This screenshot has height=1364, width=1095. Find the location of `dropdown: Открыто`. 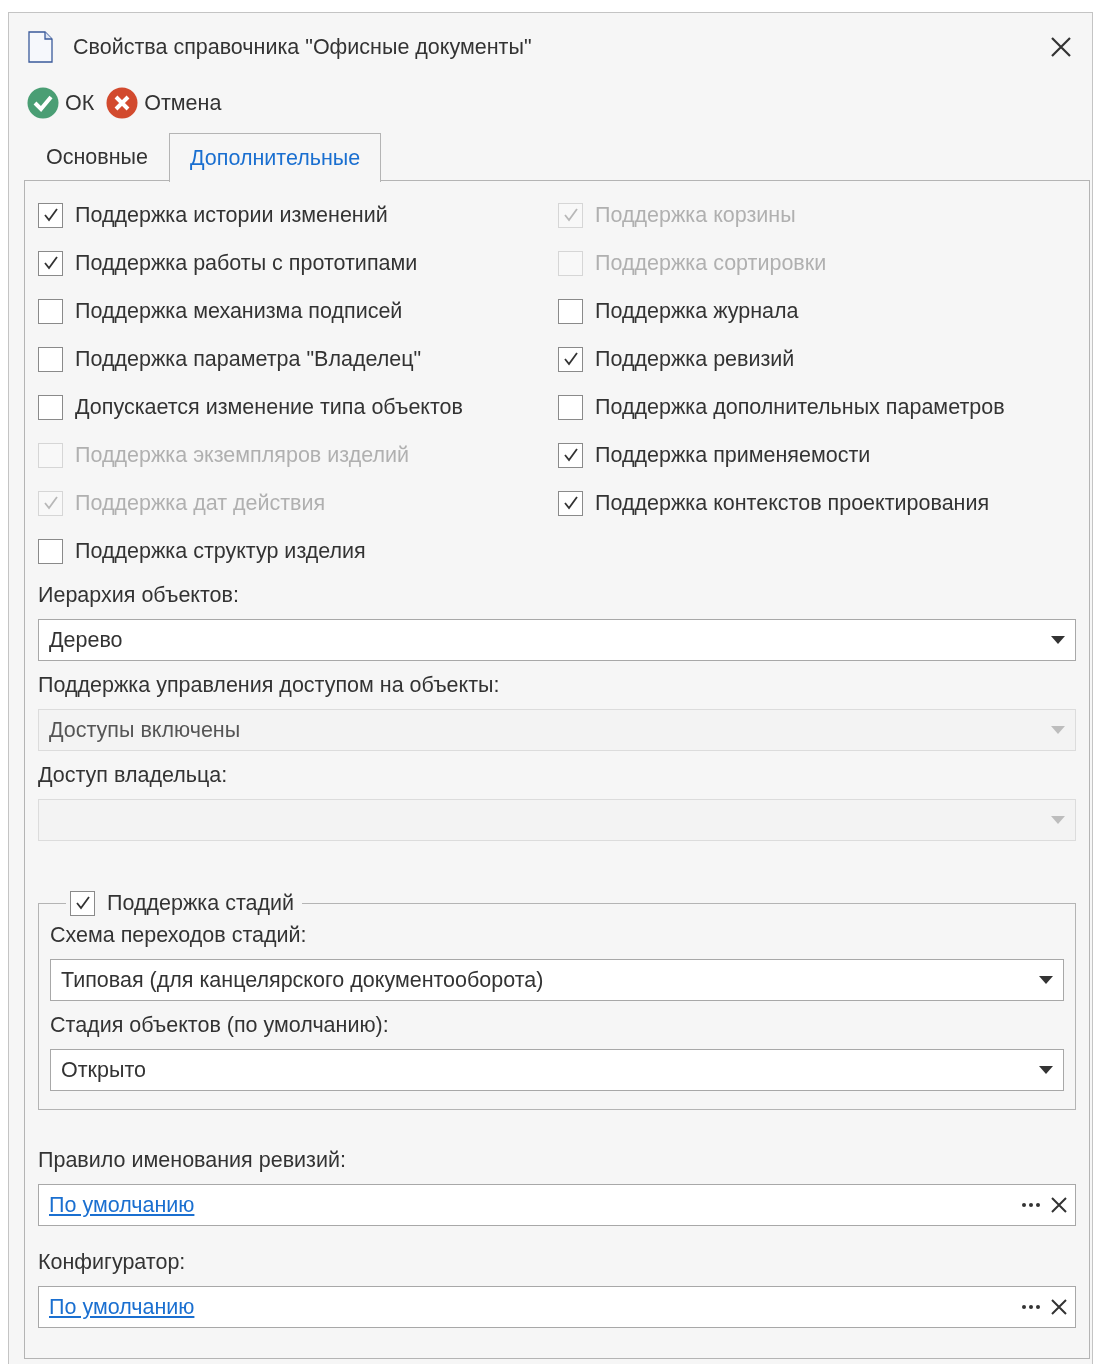

dropdown: Открыто is located at coordinates (557, 1070).